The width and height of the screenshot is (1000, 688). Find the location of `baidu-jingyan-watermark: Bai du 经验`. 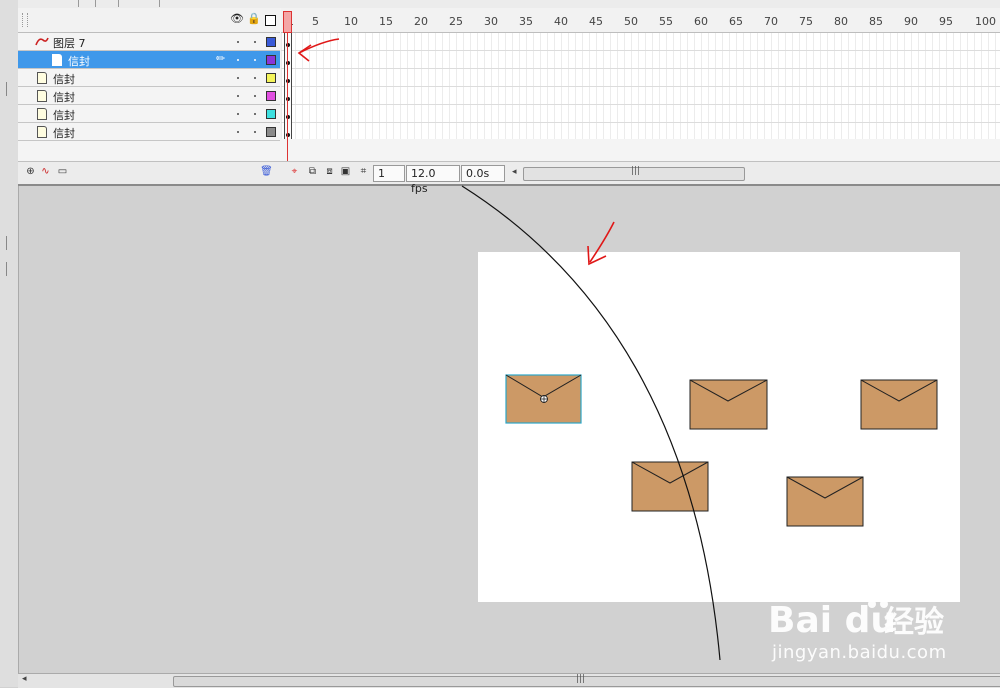

baidu-jingyan-watermark: Bai du 经验 is located at coordinates (856, 609).